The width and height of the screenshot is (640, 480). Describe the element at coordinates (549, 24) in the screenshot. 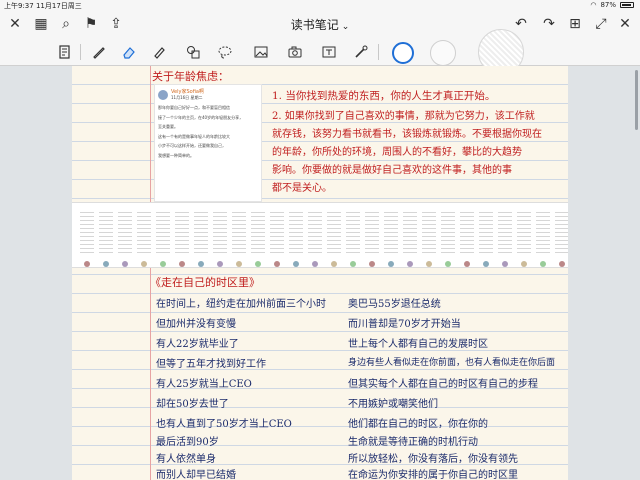

I see `redo-icon: ↷` at that location.